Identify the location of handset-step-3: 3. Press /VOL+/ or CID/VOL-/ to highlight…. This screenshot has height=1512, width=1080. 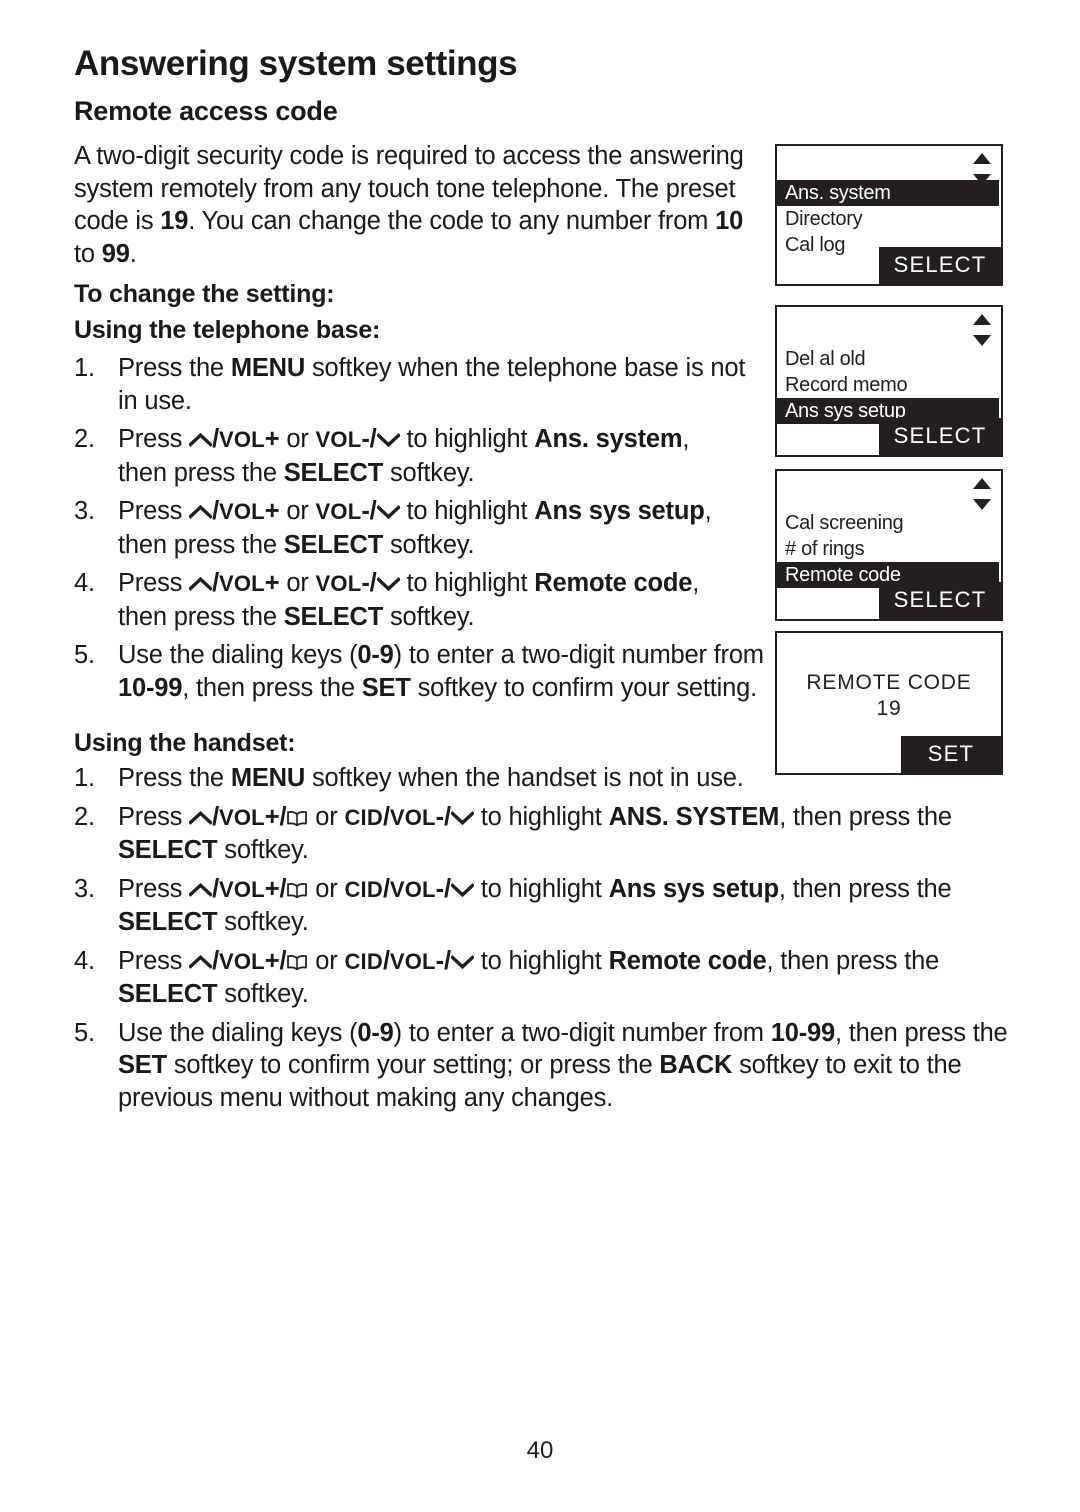
(544, 906).